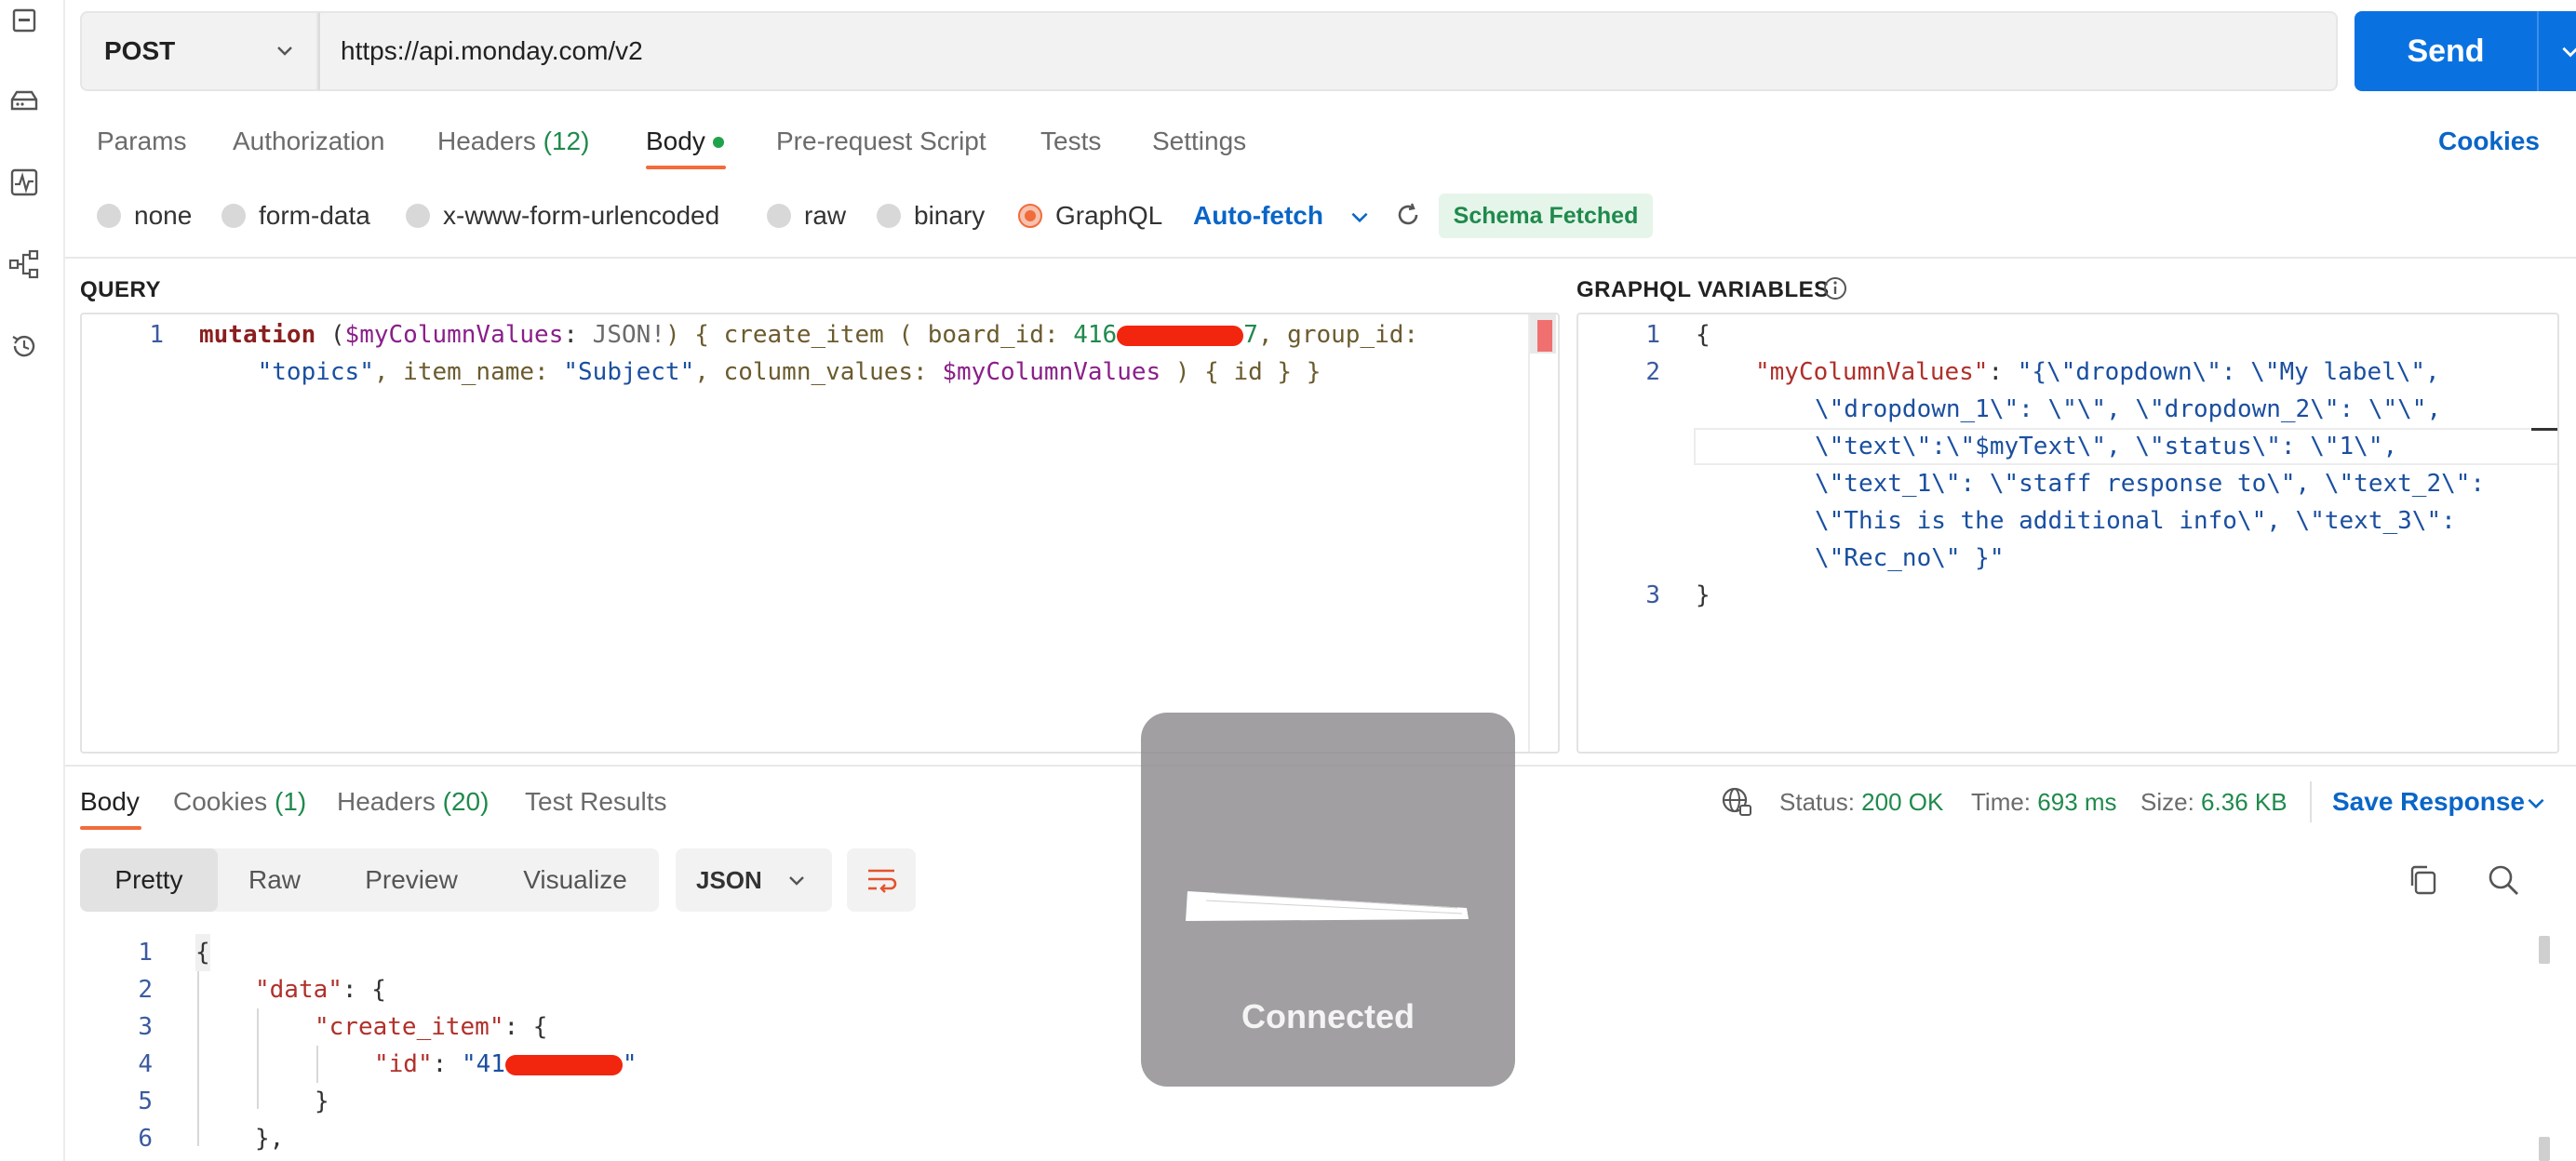 The width and height of the screenshot is (2576, 1161). What do you see at coordinates (2489, 141) in the screenshot?
I see `cookies-link: Cookies` at bounding box center [2489, 141].